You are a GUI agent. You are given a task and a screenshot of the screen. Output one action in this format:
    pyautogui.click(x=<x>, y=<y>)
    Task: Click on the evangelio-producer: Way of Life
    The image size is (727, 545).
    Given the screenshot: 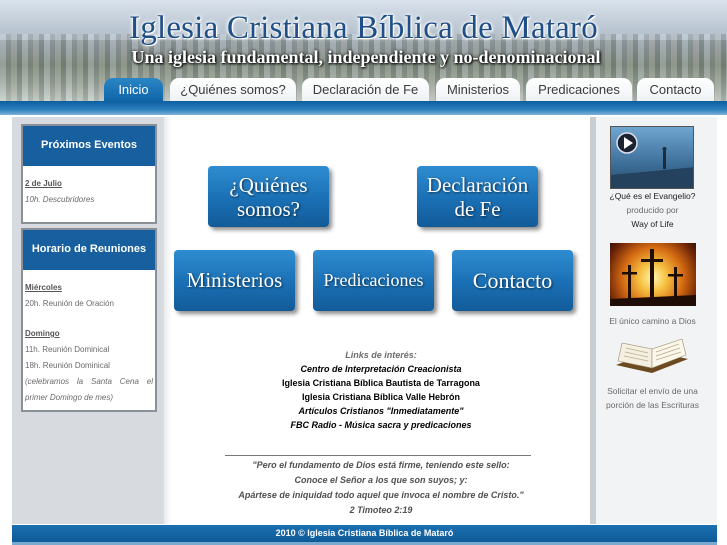 What is the action you would take?
    pyautogui.click(x=652, y=224)
    